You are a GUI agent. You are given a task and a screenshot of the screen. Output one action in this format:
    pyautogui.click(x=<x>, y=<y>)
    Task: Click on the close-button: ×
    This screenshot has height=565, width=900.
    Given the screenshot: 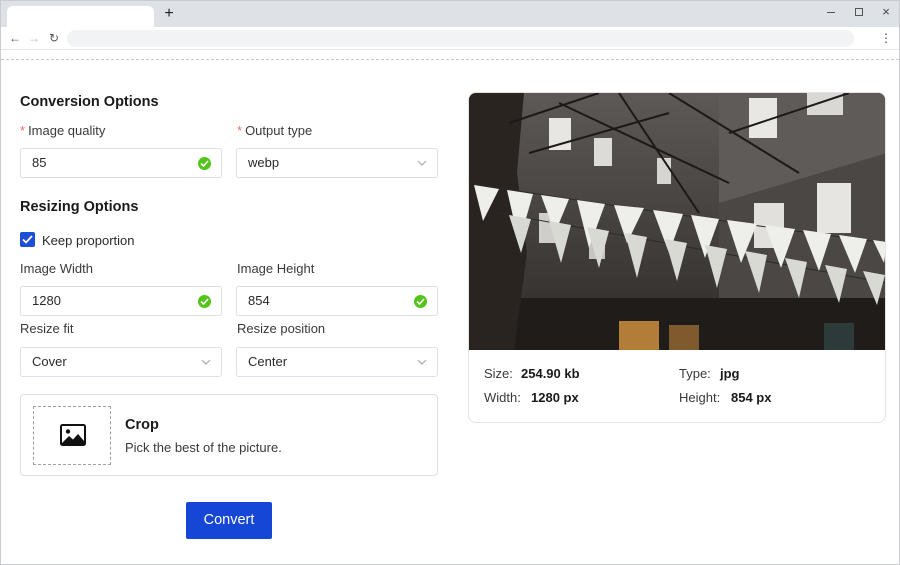 What is the action you would take?
    pyautogui.click(x=886, y=12)
    